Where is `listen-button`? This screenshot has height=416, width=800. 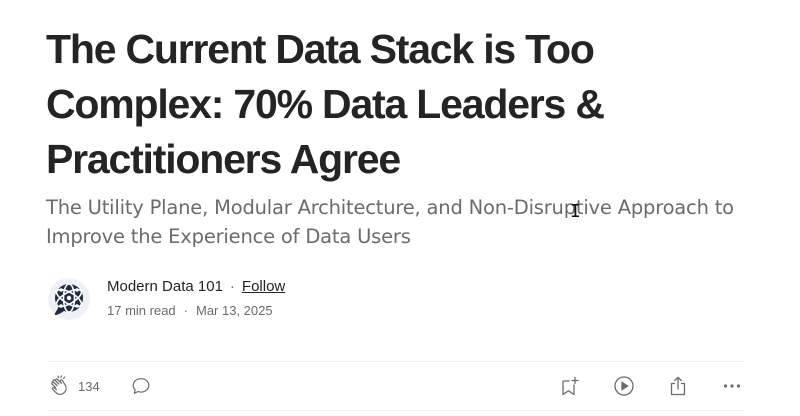
listen-button is located at coordinates (624, 386).